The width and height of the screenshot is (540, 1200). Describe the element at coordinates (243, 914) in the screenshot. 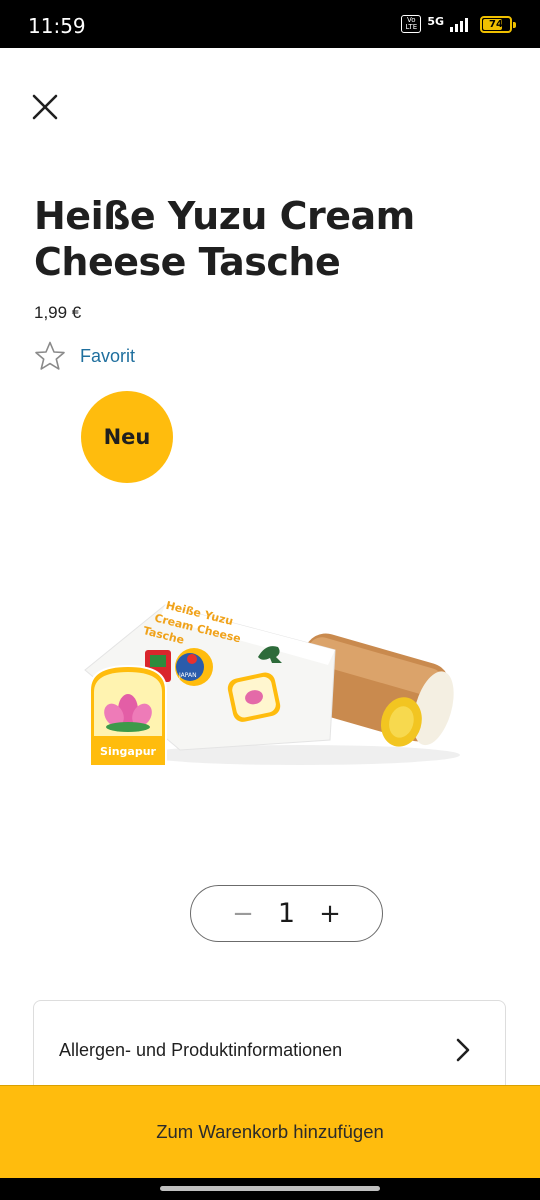

I see `decrease-quantity-button: −` at that location.